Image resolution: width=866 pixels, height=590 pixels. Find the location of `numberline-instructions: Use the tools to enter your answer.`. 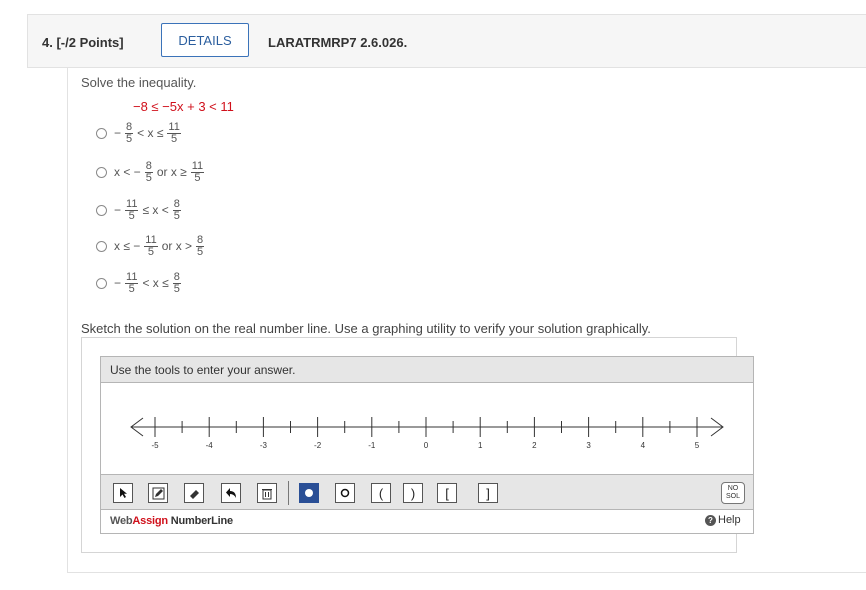

numberline-instructions: Use the tools to enter your answer. is located at coordinates (427, 370).